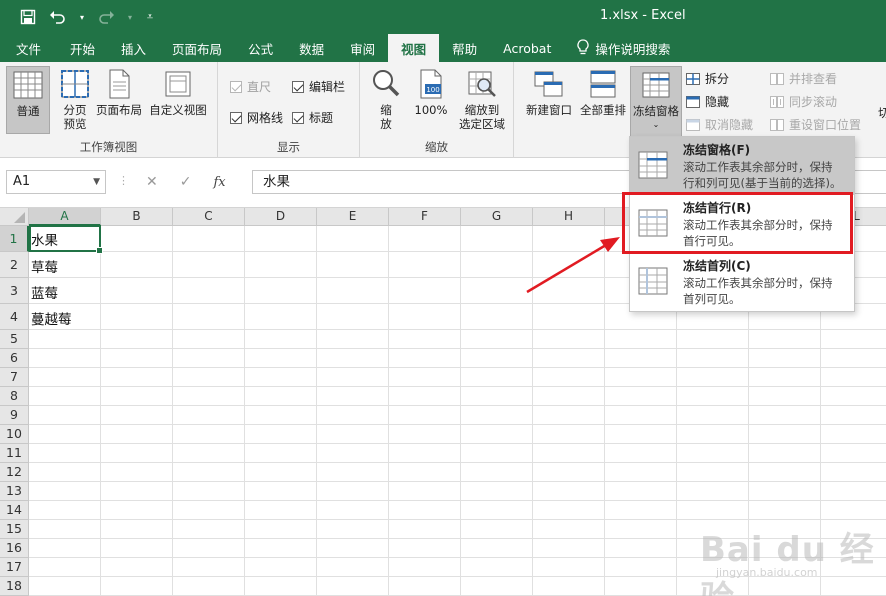 The width and height of the screenshot is (886, 596). I want to click on gridlines-checkbox: 网格线, so click(256, 117).